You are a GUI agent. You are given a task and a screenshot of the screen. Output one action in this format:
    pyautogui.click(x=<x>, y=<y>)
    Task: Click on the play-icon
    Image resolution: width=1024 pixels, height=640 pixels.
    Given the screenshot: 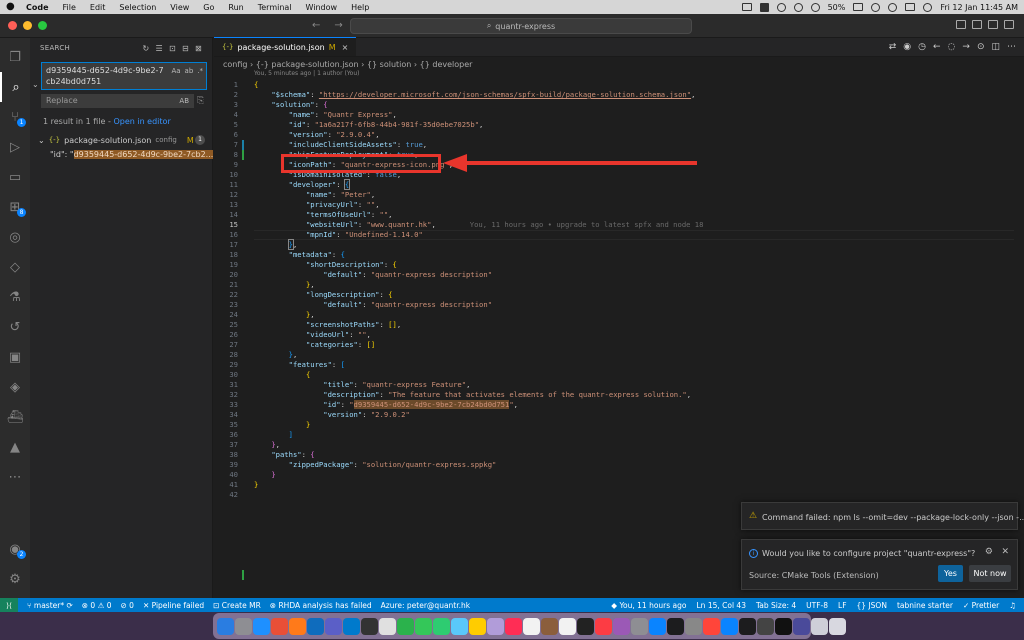 What is the action you would take?
    pyautogui.click(x=815, y=7)
    